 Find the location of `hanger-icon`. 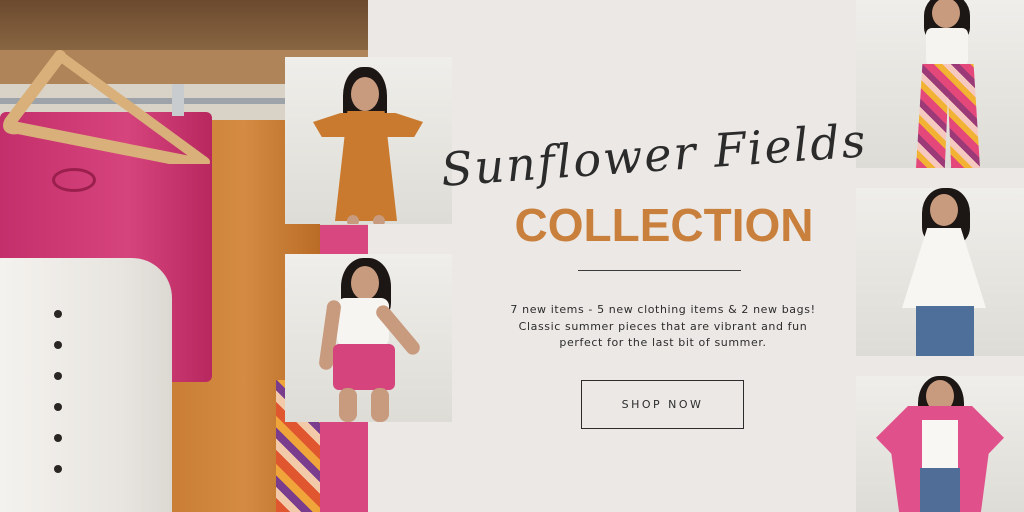

hanger-icon is located at coordinates (106, 107).